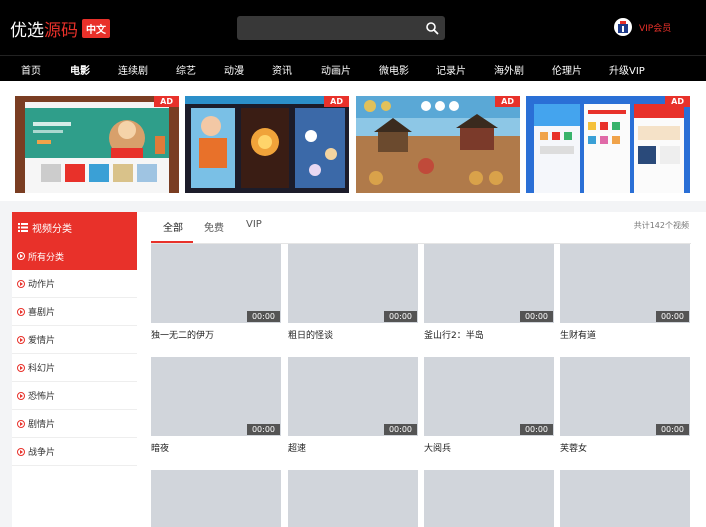 The image size is (706, 527). What do you see at coordinates (432, 28) in the screenshot?
I see `search-icon` at bounding box center [432, 28].